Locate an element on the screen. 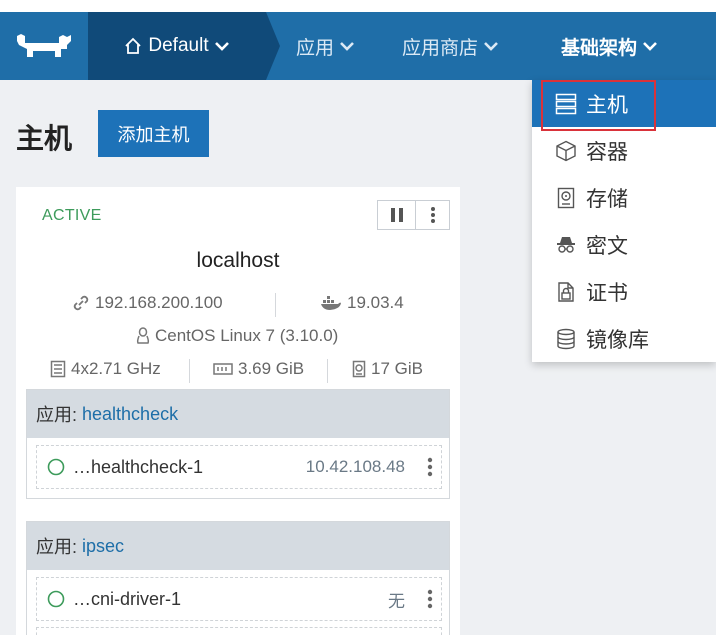  host-os-value: CentOS Linux 7 (3.10.0) is located at coordinates (247, 335).